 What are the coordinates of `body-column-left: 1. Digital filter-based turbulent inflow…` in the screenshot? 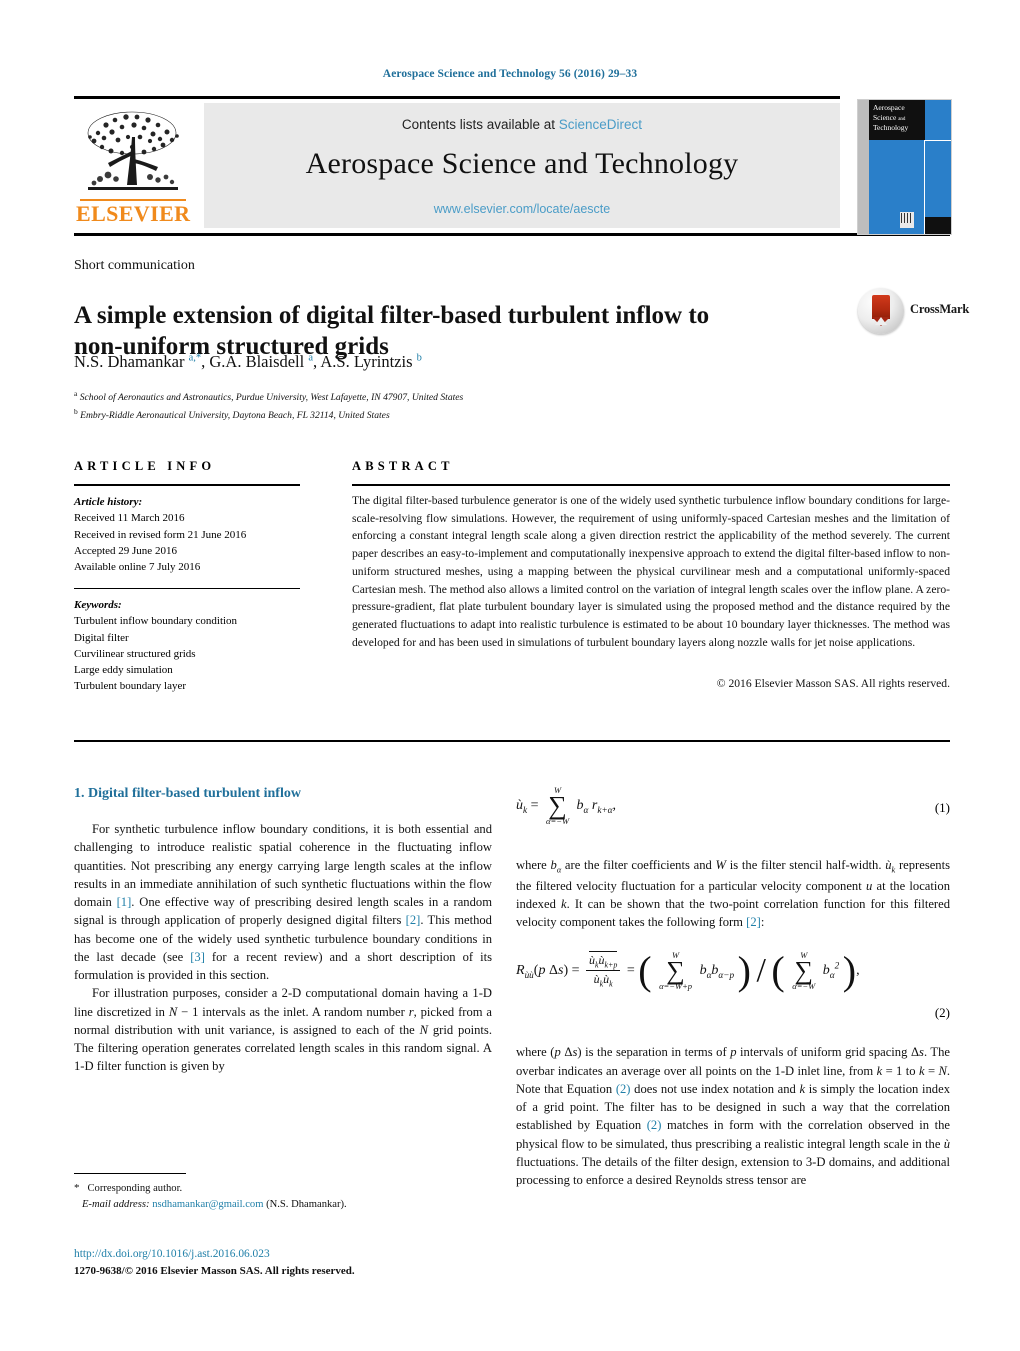 It's located at (283, 931).